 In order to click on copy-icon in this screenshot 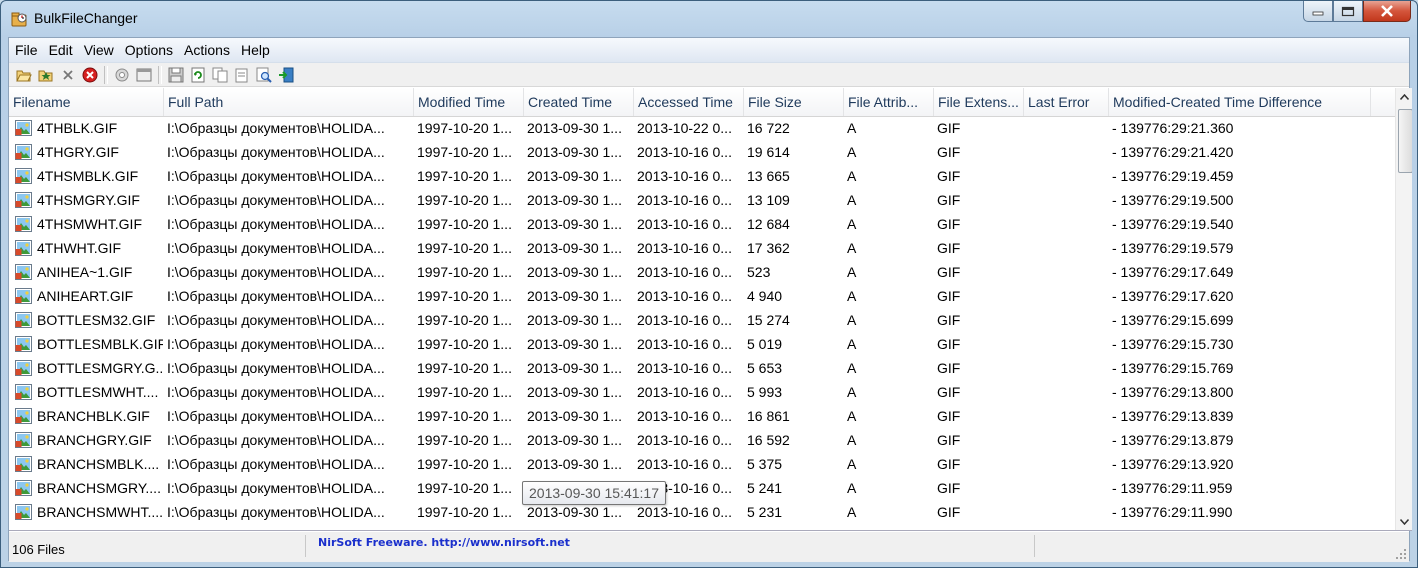, I will do `click(220, 74)`.